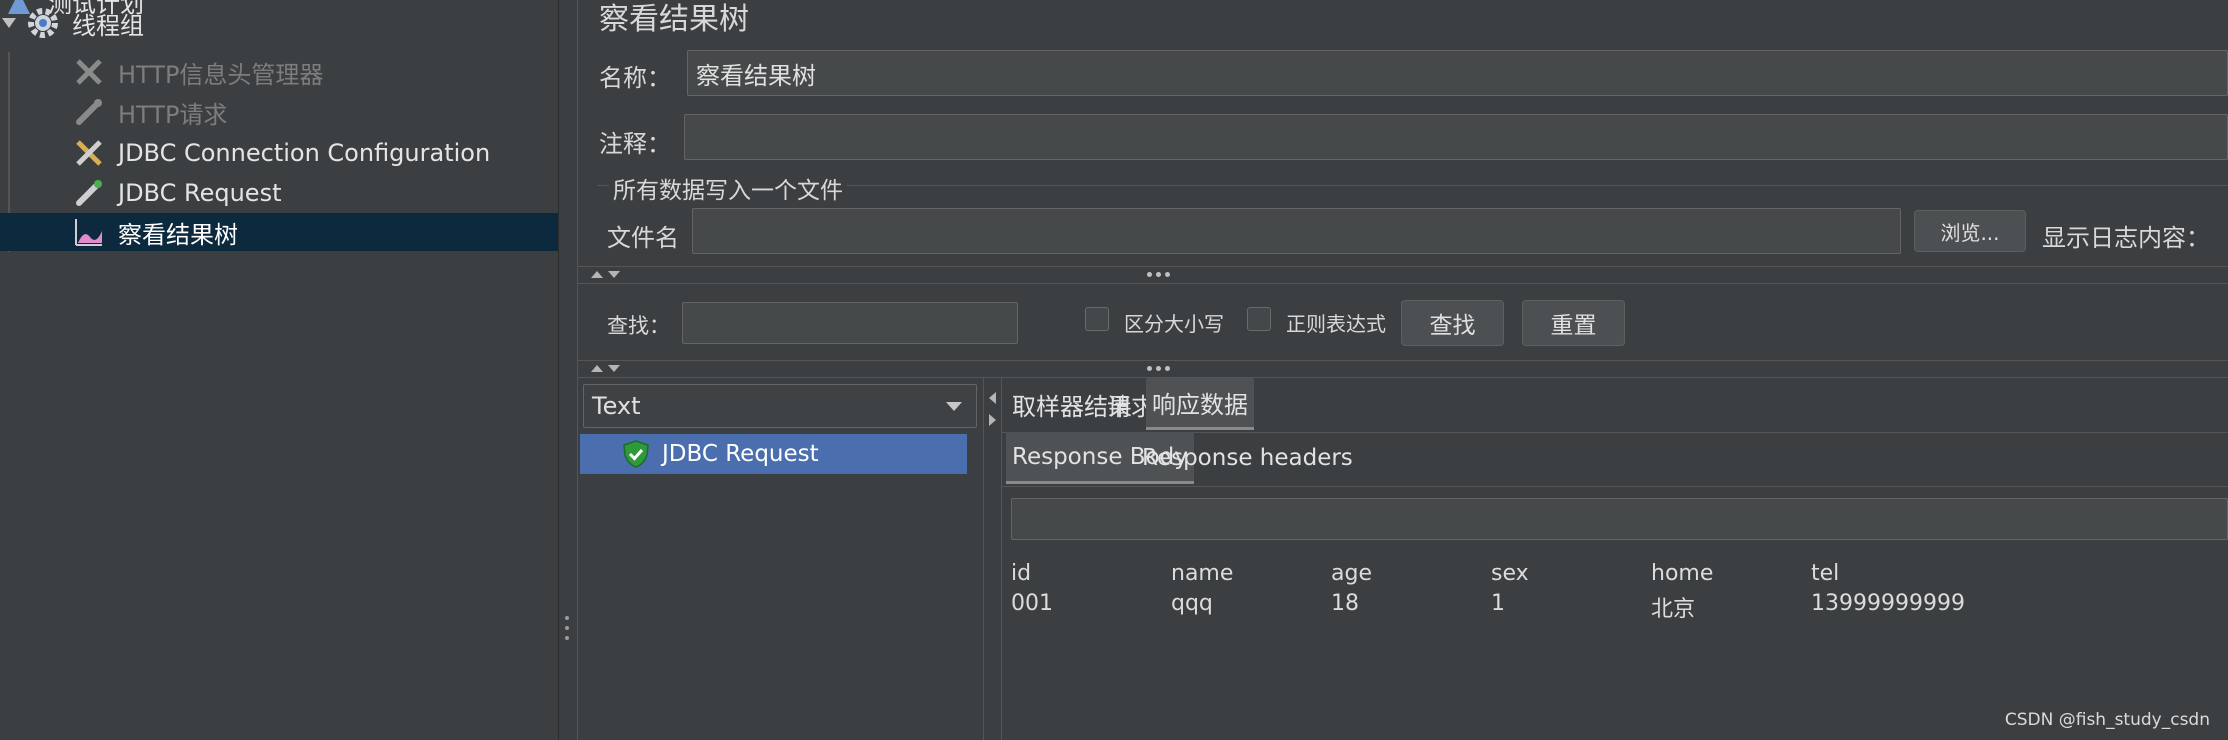 The image size is (2228, 740). Describe the element at coordinates (1174, 324) in the screenshot. I see `case-sensitive-label: 区分大小写` at that location.